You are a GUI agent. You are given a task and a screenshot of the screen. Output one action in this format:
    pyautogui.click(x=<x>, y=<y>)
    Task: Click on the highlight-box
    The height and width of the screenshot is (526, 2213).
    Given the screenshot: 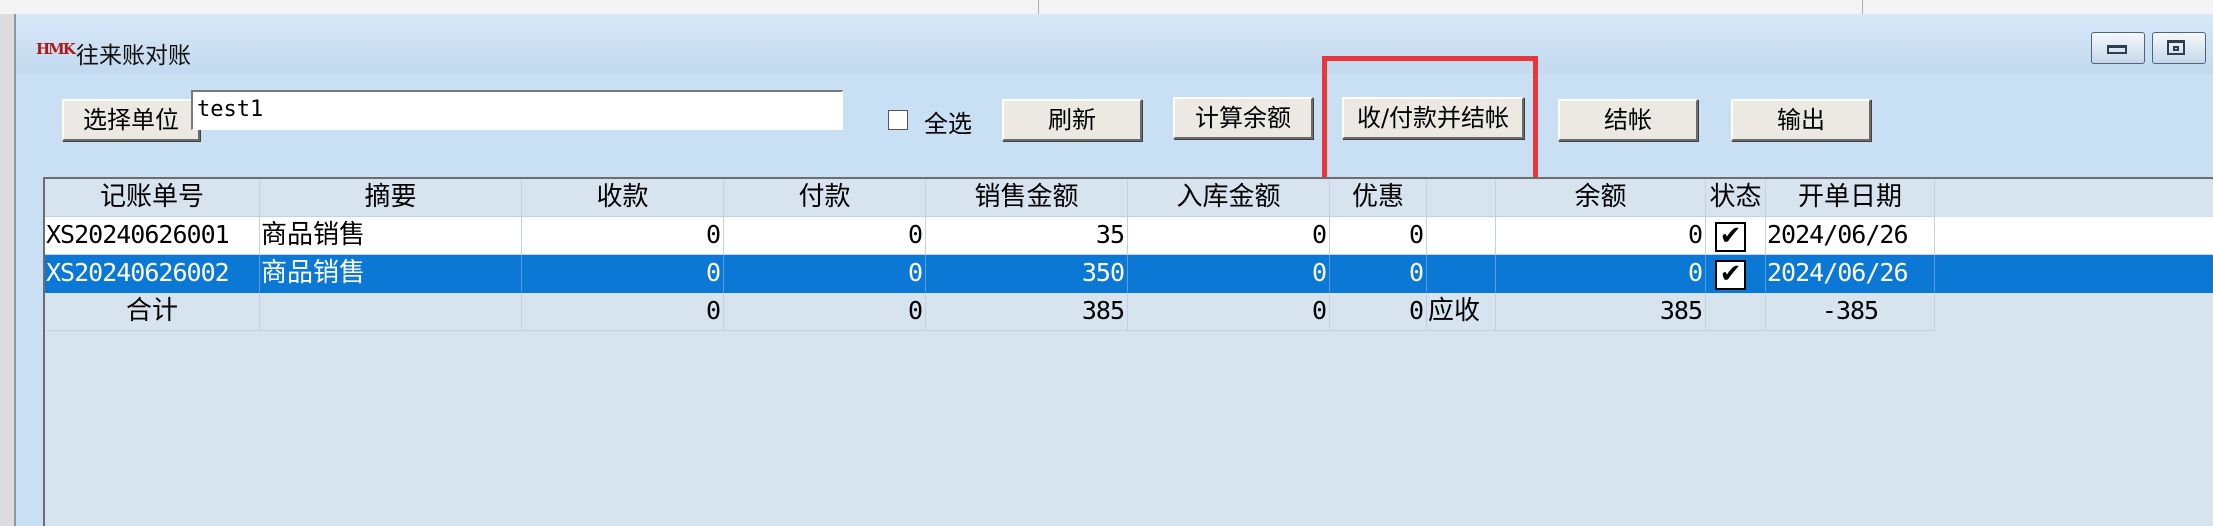 What is the action you would take?
    pyautogui.click(x=1430, y=120)
    